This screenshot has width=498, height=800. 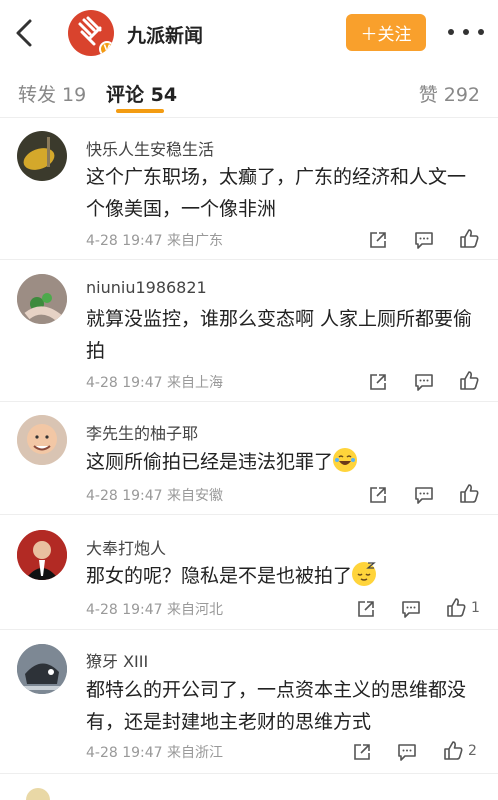 I want to click on comment-item: 大奉打炮人 那女的呢？隐私是不是也被拍了 4-28 19:47 来自河北 1, so click(x=249, y=572).